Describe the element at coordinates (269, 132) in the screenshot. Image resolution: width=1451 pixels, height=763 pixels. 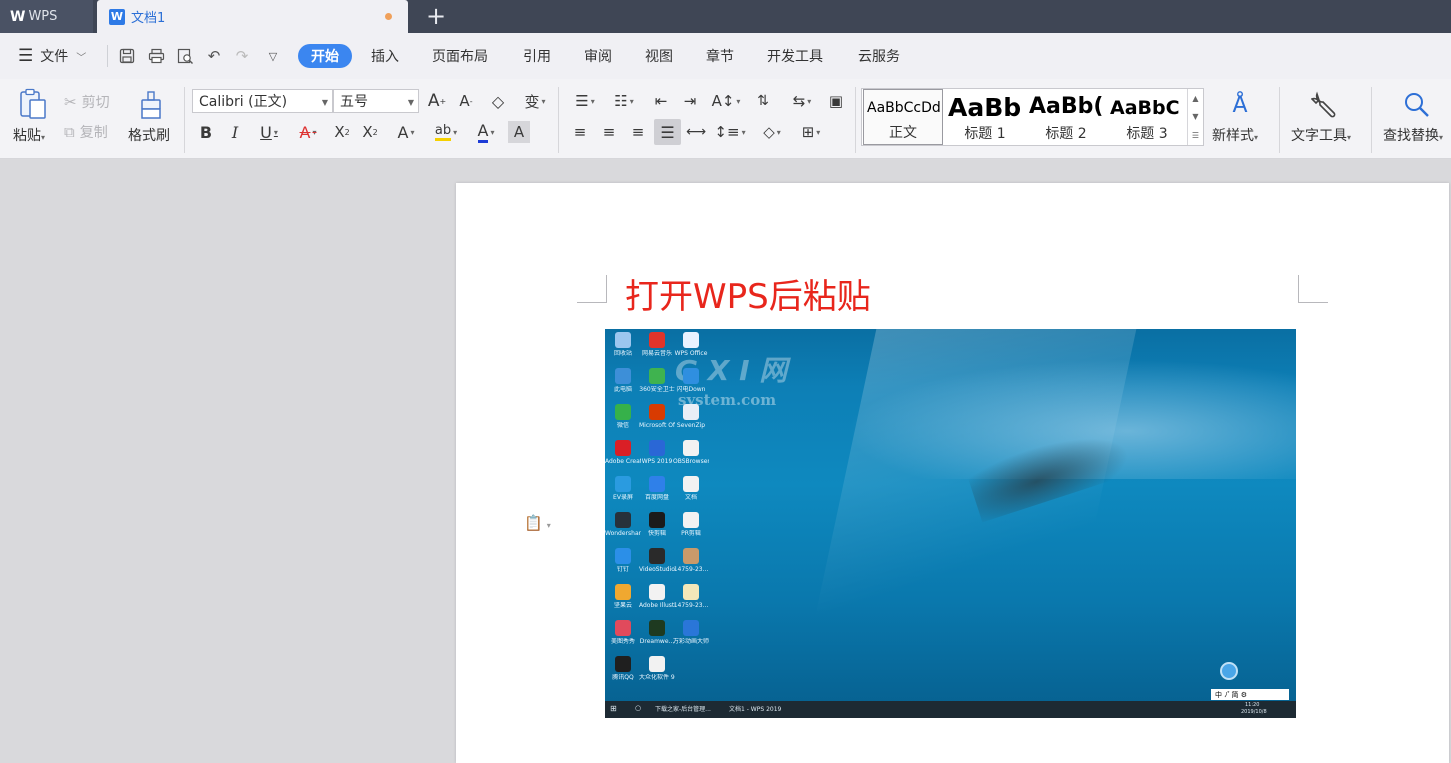
I see `underline-icon: U ▾` at that location.